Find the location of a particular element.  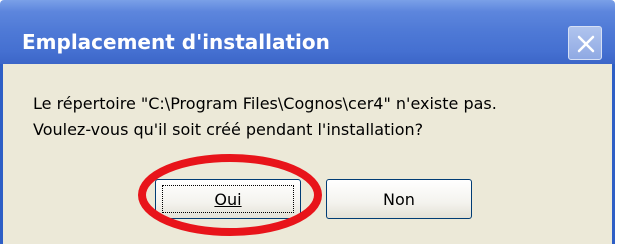

no-button-label: Non is located at coordinates (399, 199).